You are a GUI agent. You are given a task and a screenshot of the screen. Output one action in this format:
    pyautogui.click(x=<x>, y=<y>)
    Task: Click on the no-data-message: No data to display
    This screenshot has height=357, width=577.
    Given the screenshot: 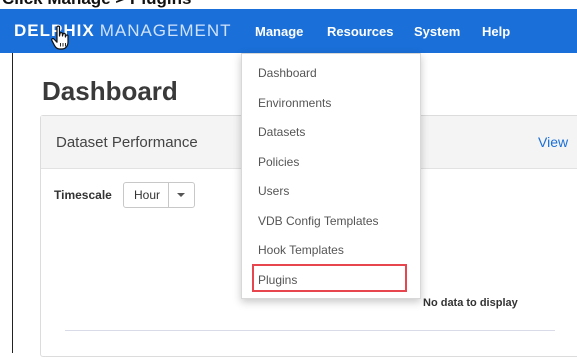 What is the action you would take?
    pyautogui.click(x=470, y=303)
    